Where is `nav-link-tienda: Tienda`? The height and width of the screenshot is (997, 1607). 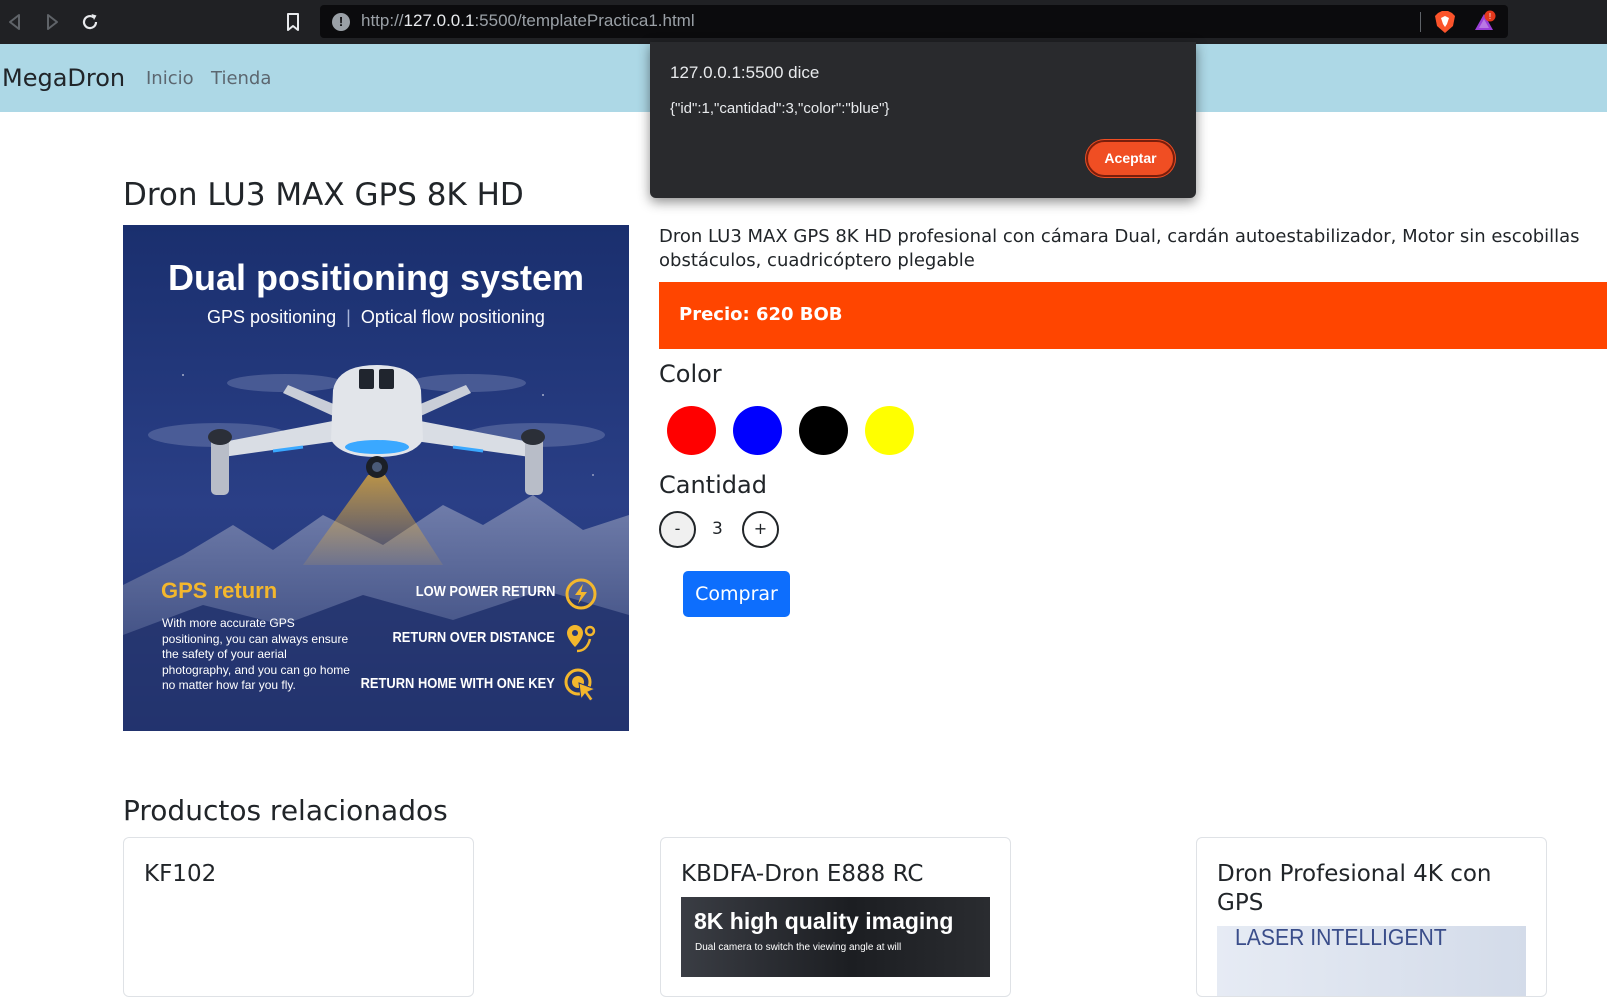
nav-link-tienda: Tienda is located at coordinates (241, 78).